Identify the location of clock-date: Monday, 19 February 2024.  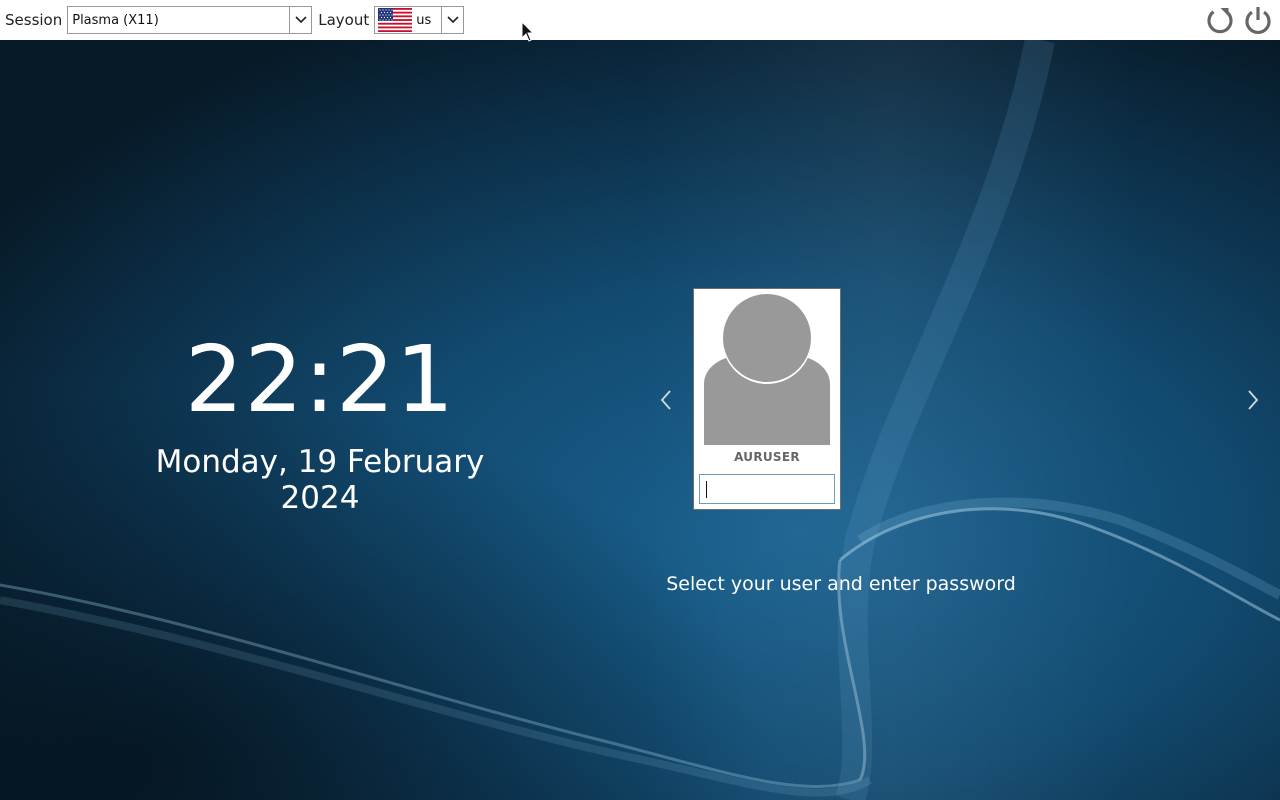
(320, 480).